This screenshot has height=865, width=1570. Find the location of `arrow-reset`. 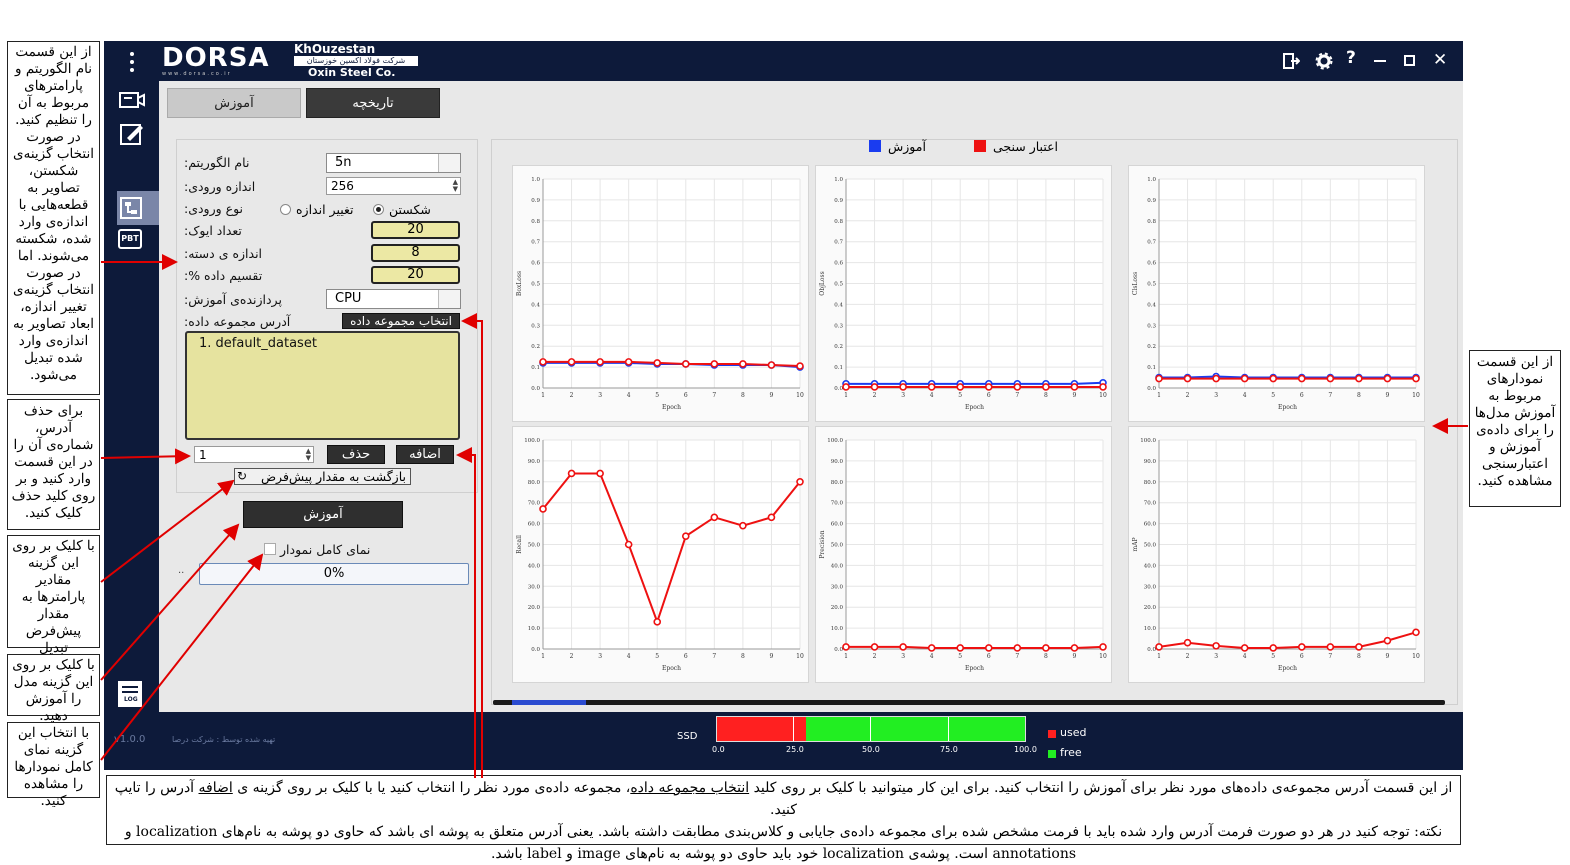

arrow-reset is located at coordinates (167, 531).